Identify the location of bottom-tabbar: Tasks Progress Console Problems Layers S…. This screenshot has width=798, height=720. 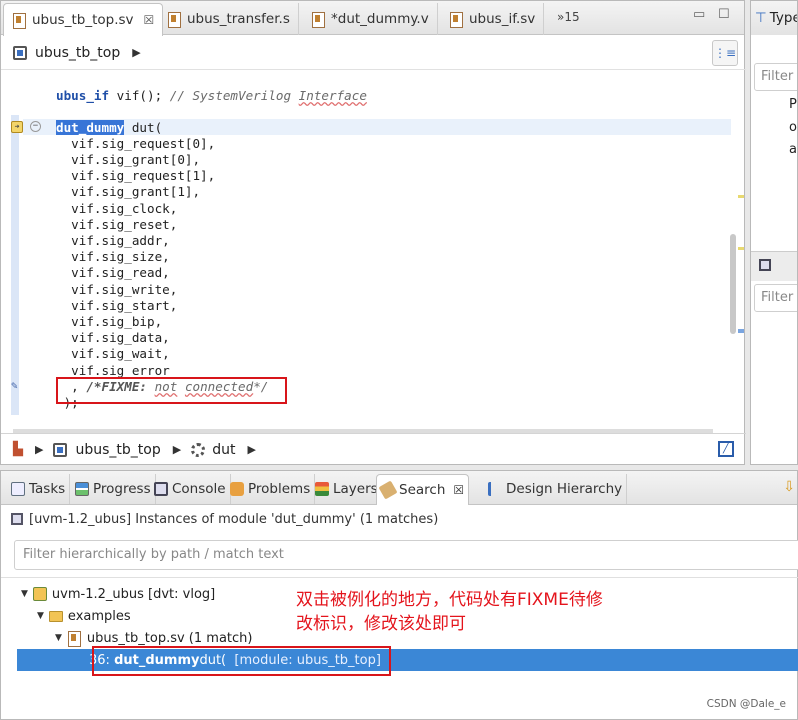
(399, 488).